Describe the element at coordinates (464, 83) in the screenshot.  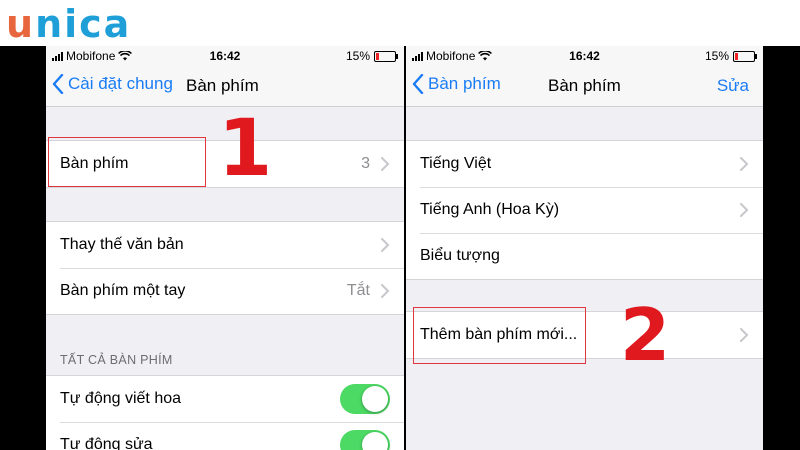
I see `back-button-label: Bàn phím` at that location.